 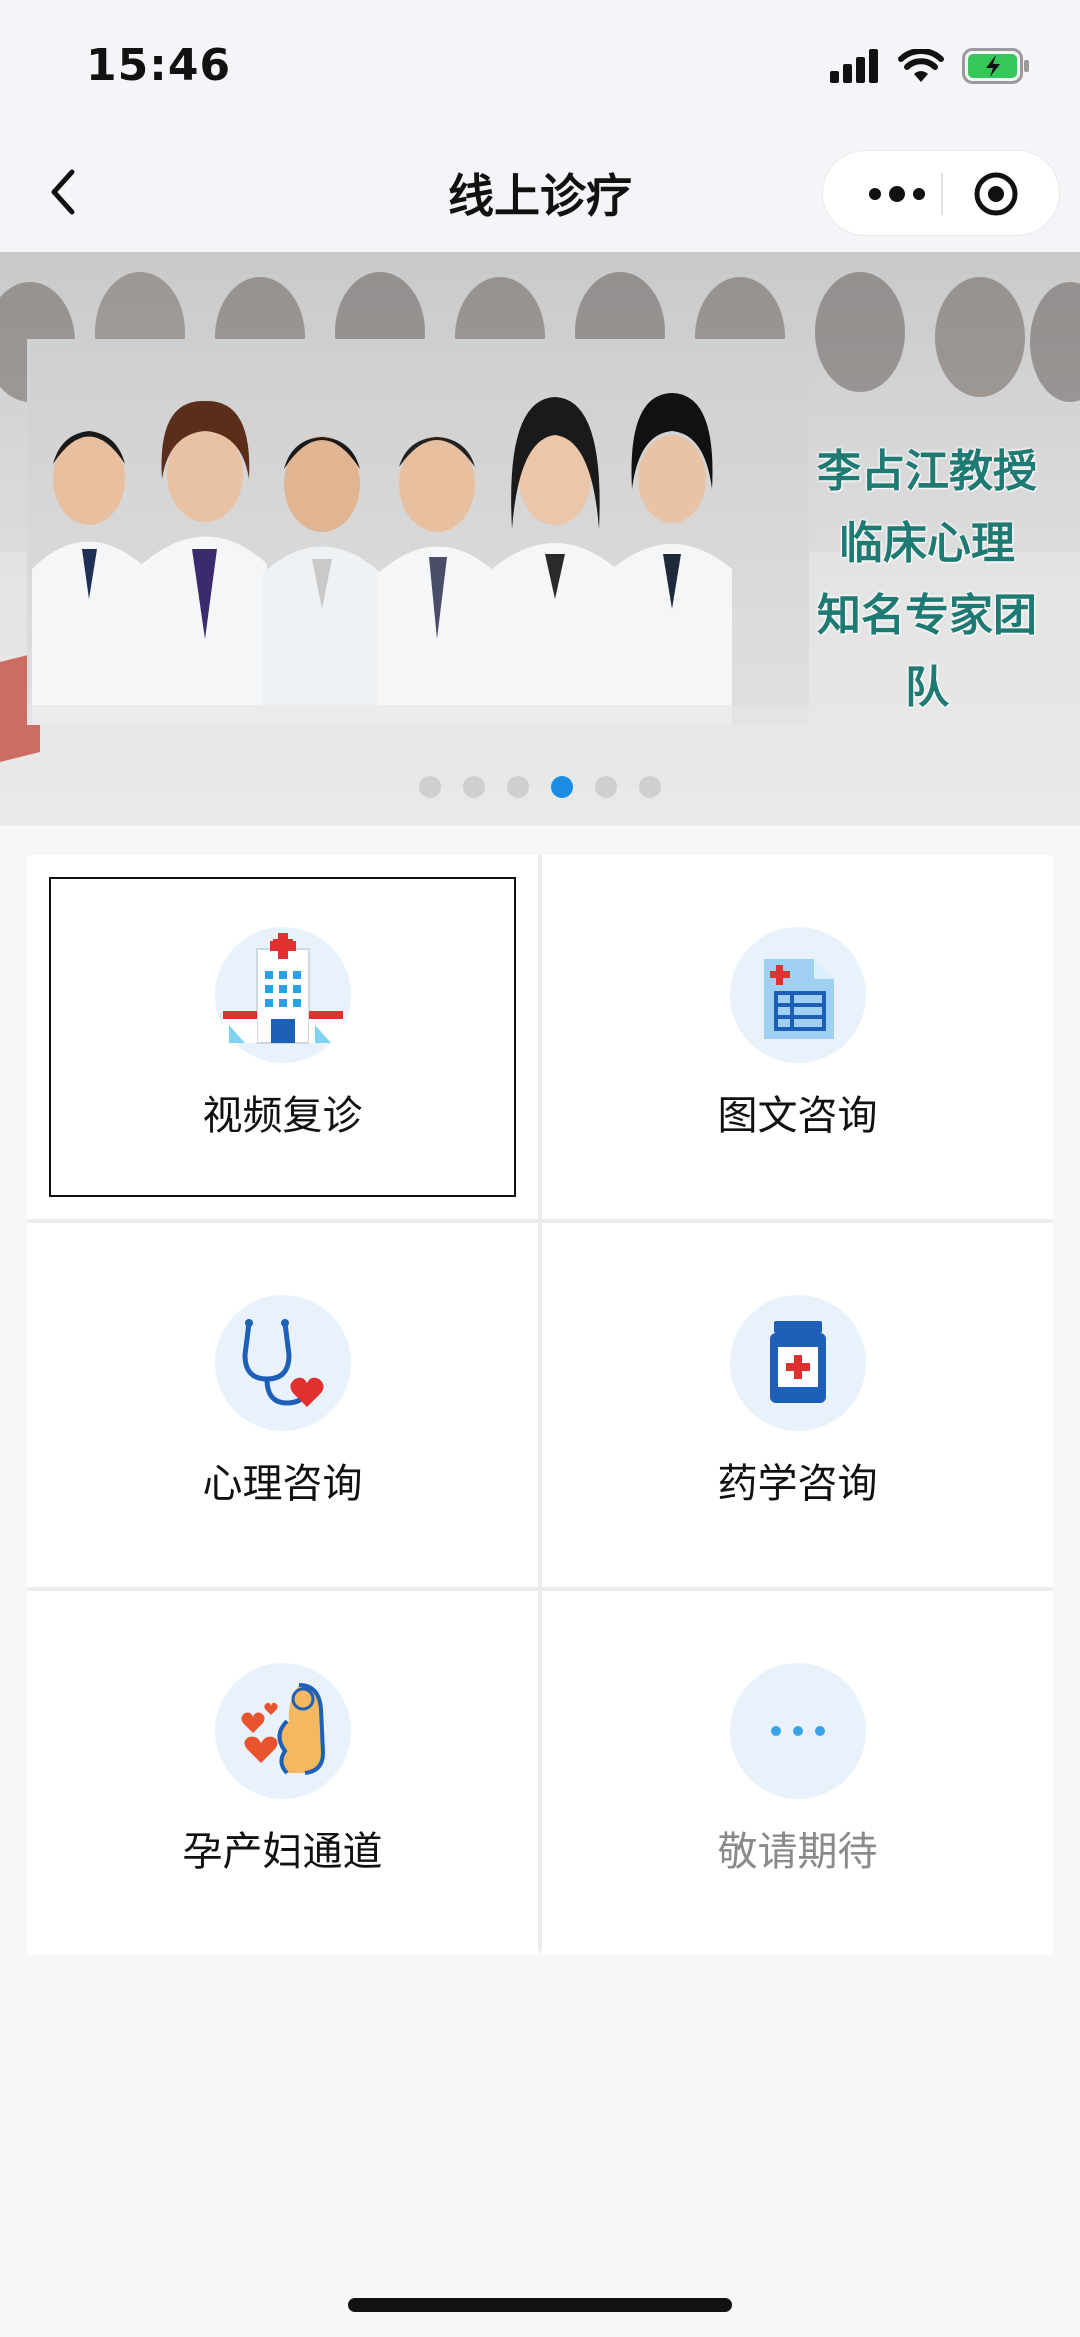 I want to click on home-indicator, so click(x=540, y=2305).